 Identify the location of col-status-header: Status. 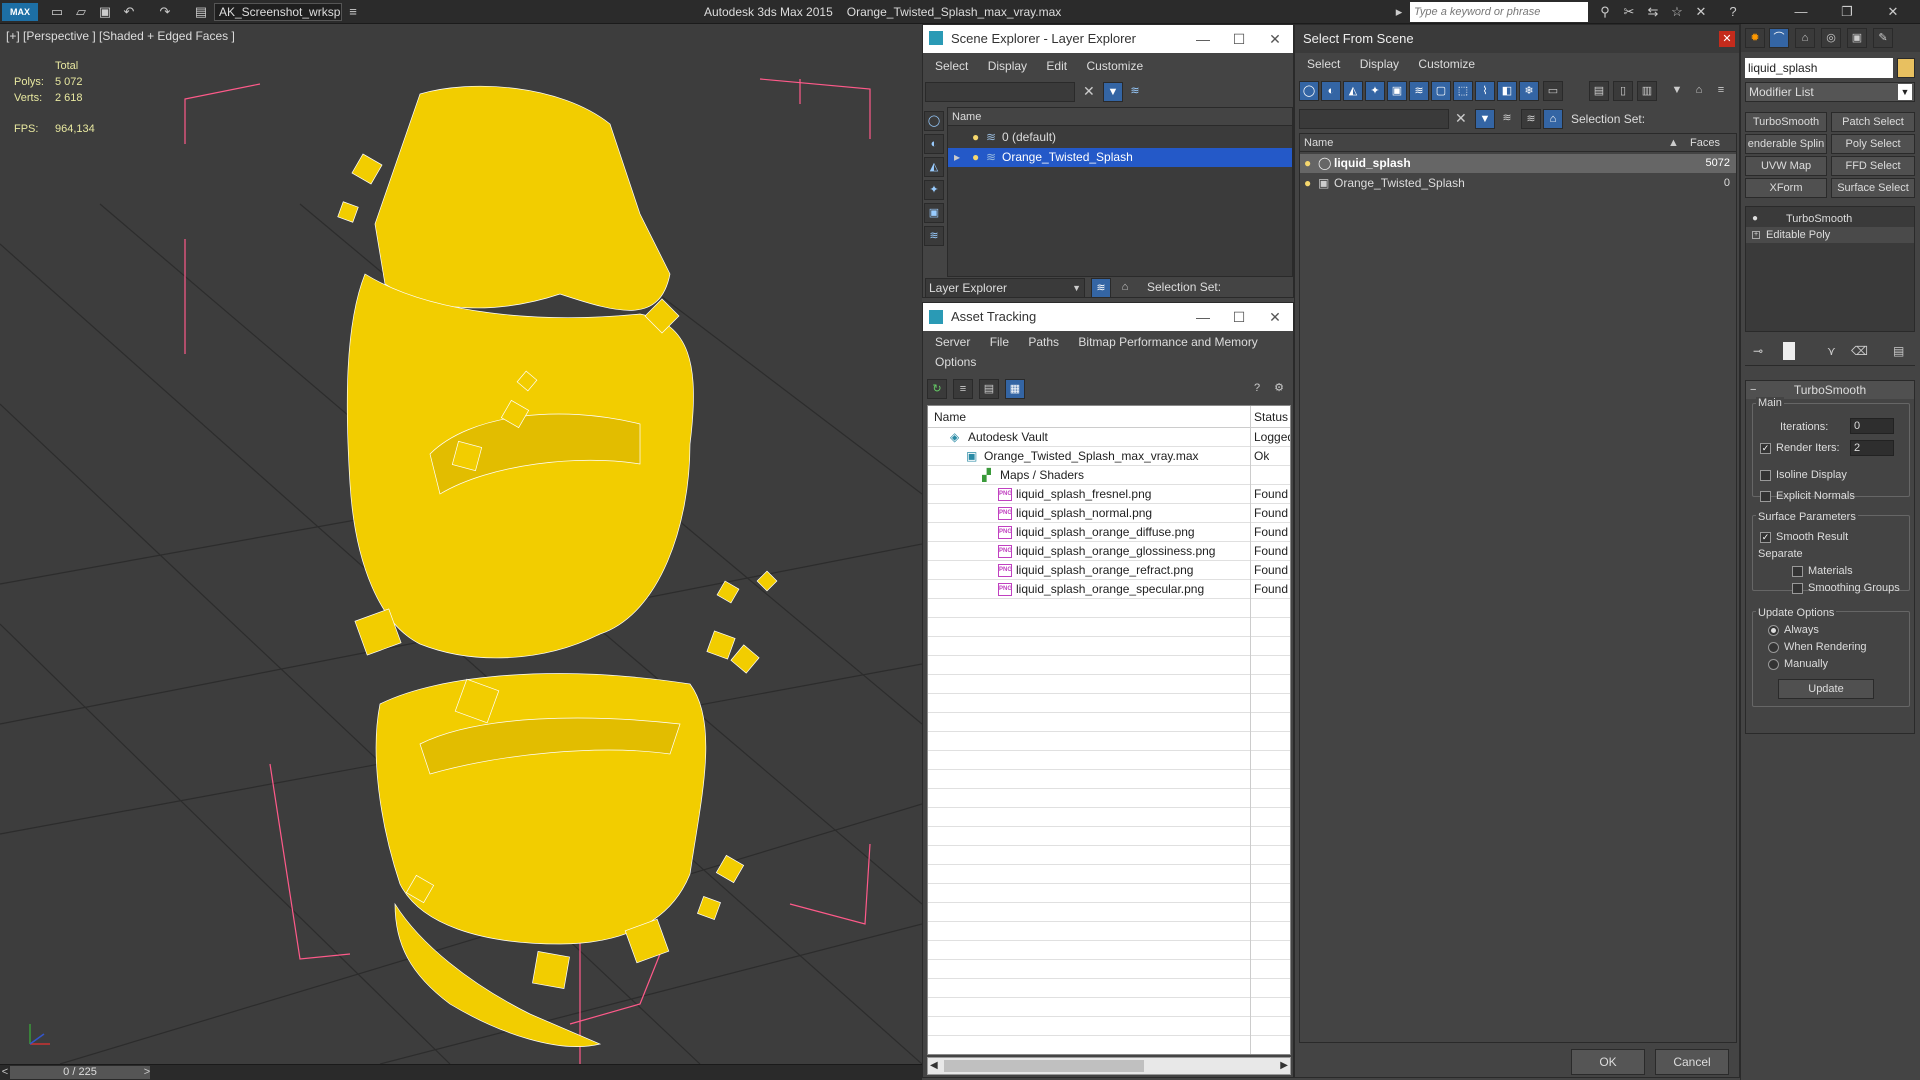
(1271, 417).